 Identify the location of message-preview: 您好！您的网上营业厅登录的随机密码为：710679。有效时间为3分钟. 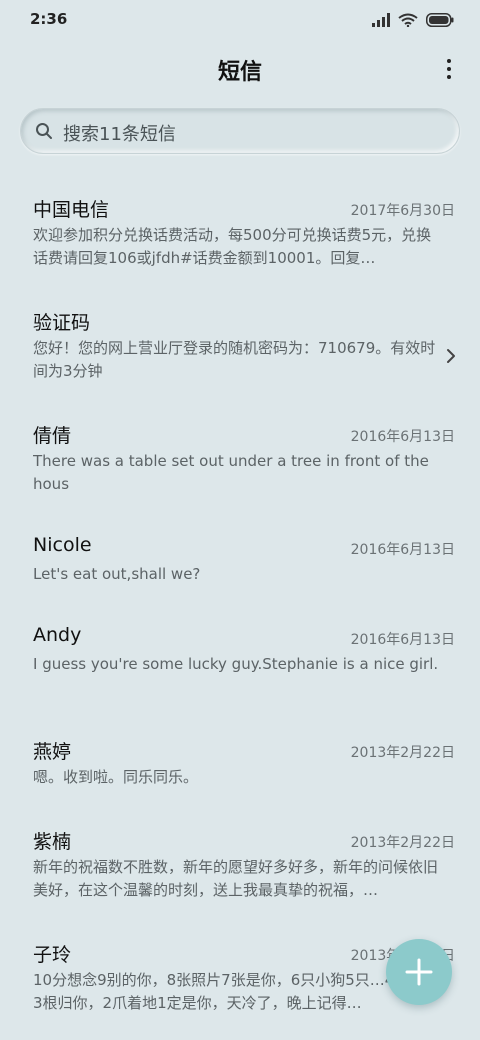
(234, 359).